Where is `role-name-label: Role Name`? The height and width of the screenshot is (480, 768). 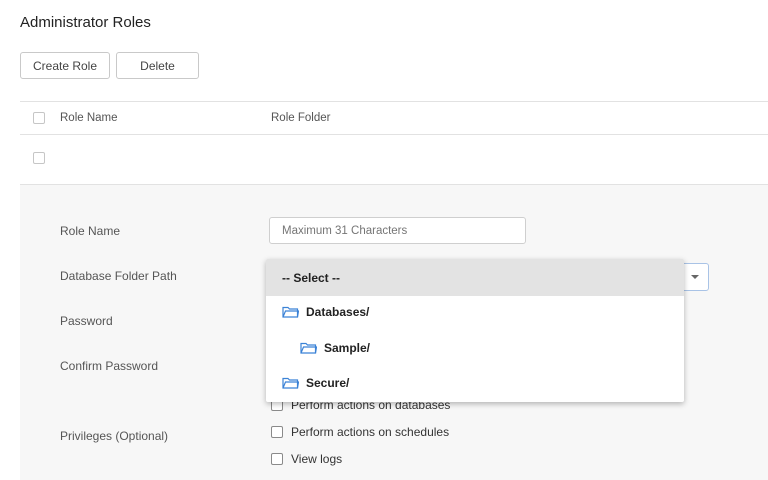 role-name-label: Role Name is located at coordinates (90, 231).